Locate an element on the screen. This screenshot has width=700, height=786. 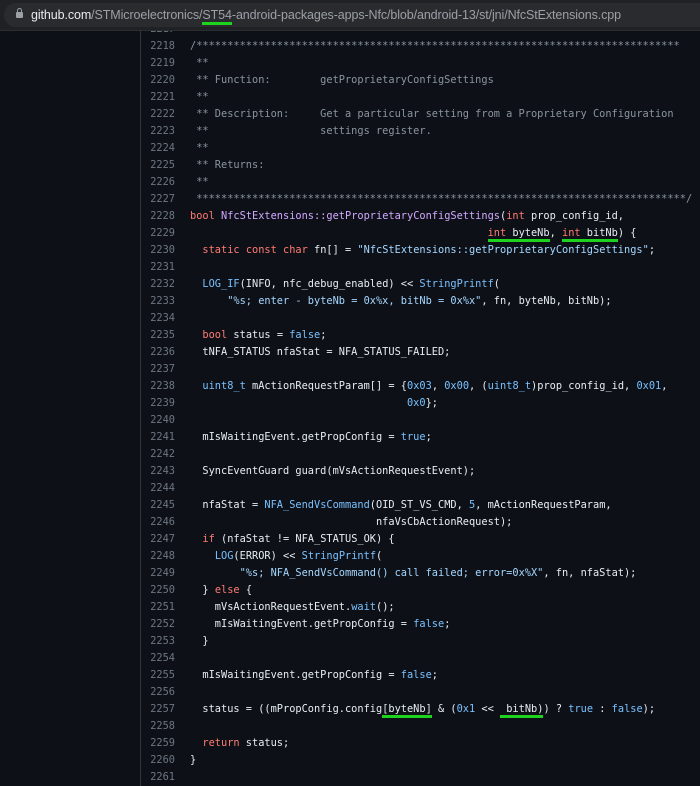
line-number: 2223 is located at coordinates (158, 131).